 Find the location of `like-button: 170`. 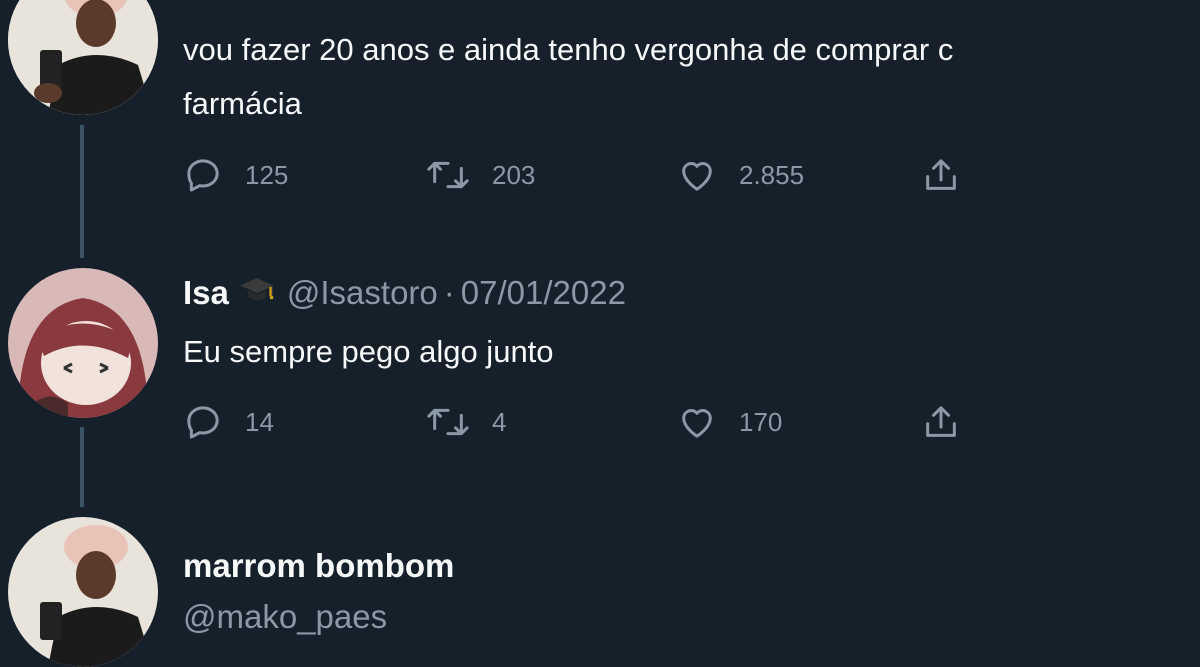

like-button: 170 is located at coordinates (729, 422).